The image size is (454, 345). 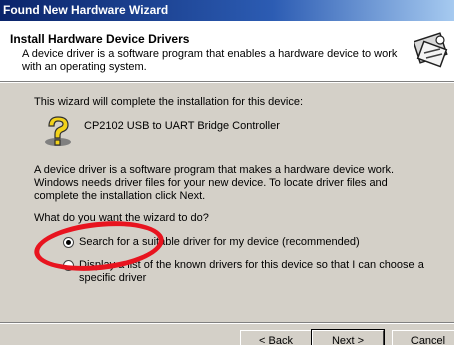 What do you see at coordinates (423, 337) in the screenshot?
I see `cancel-button: Cancel` at bounding box center [423, 337].